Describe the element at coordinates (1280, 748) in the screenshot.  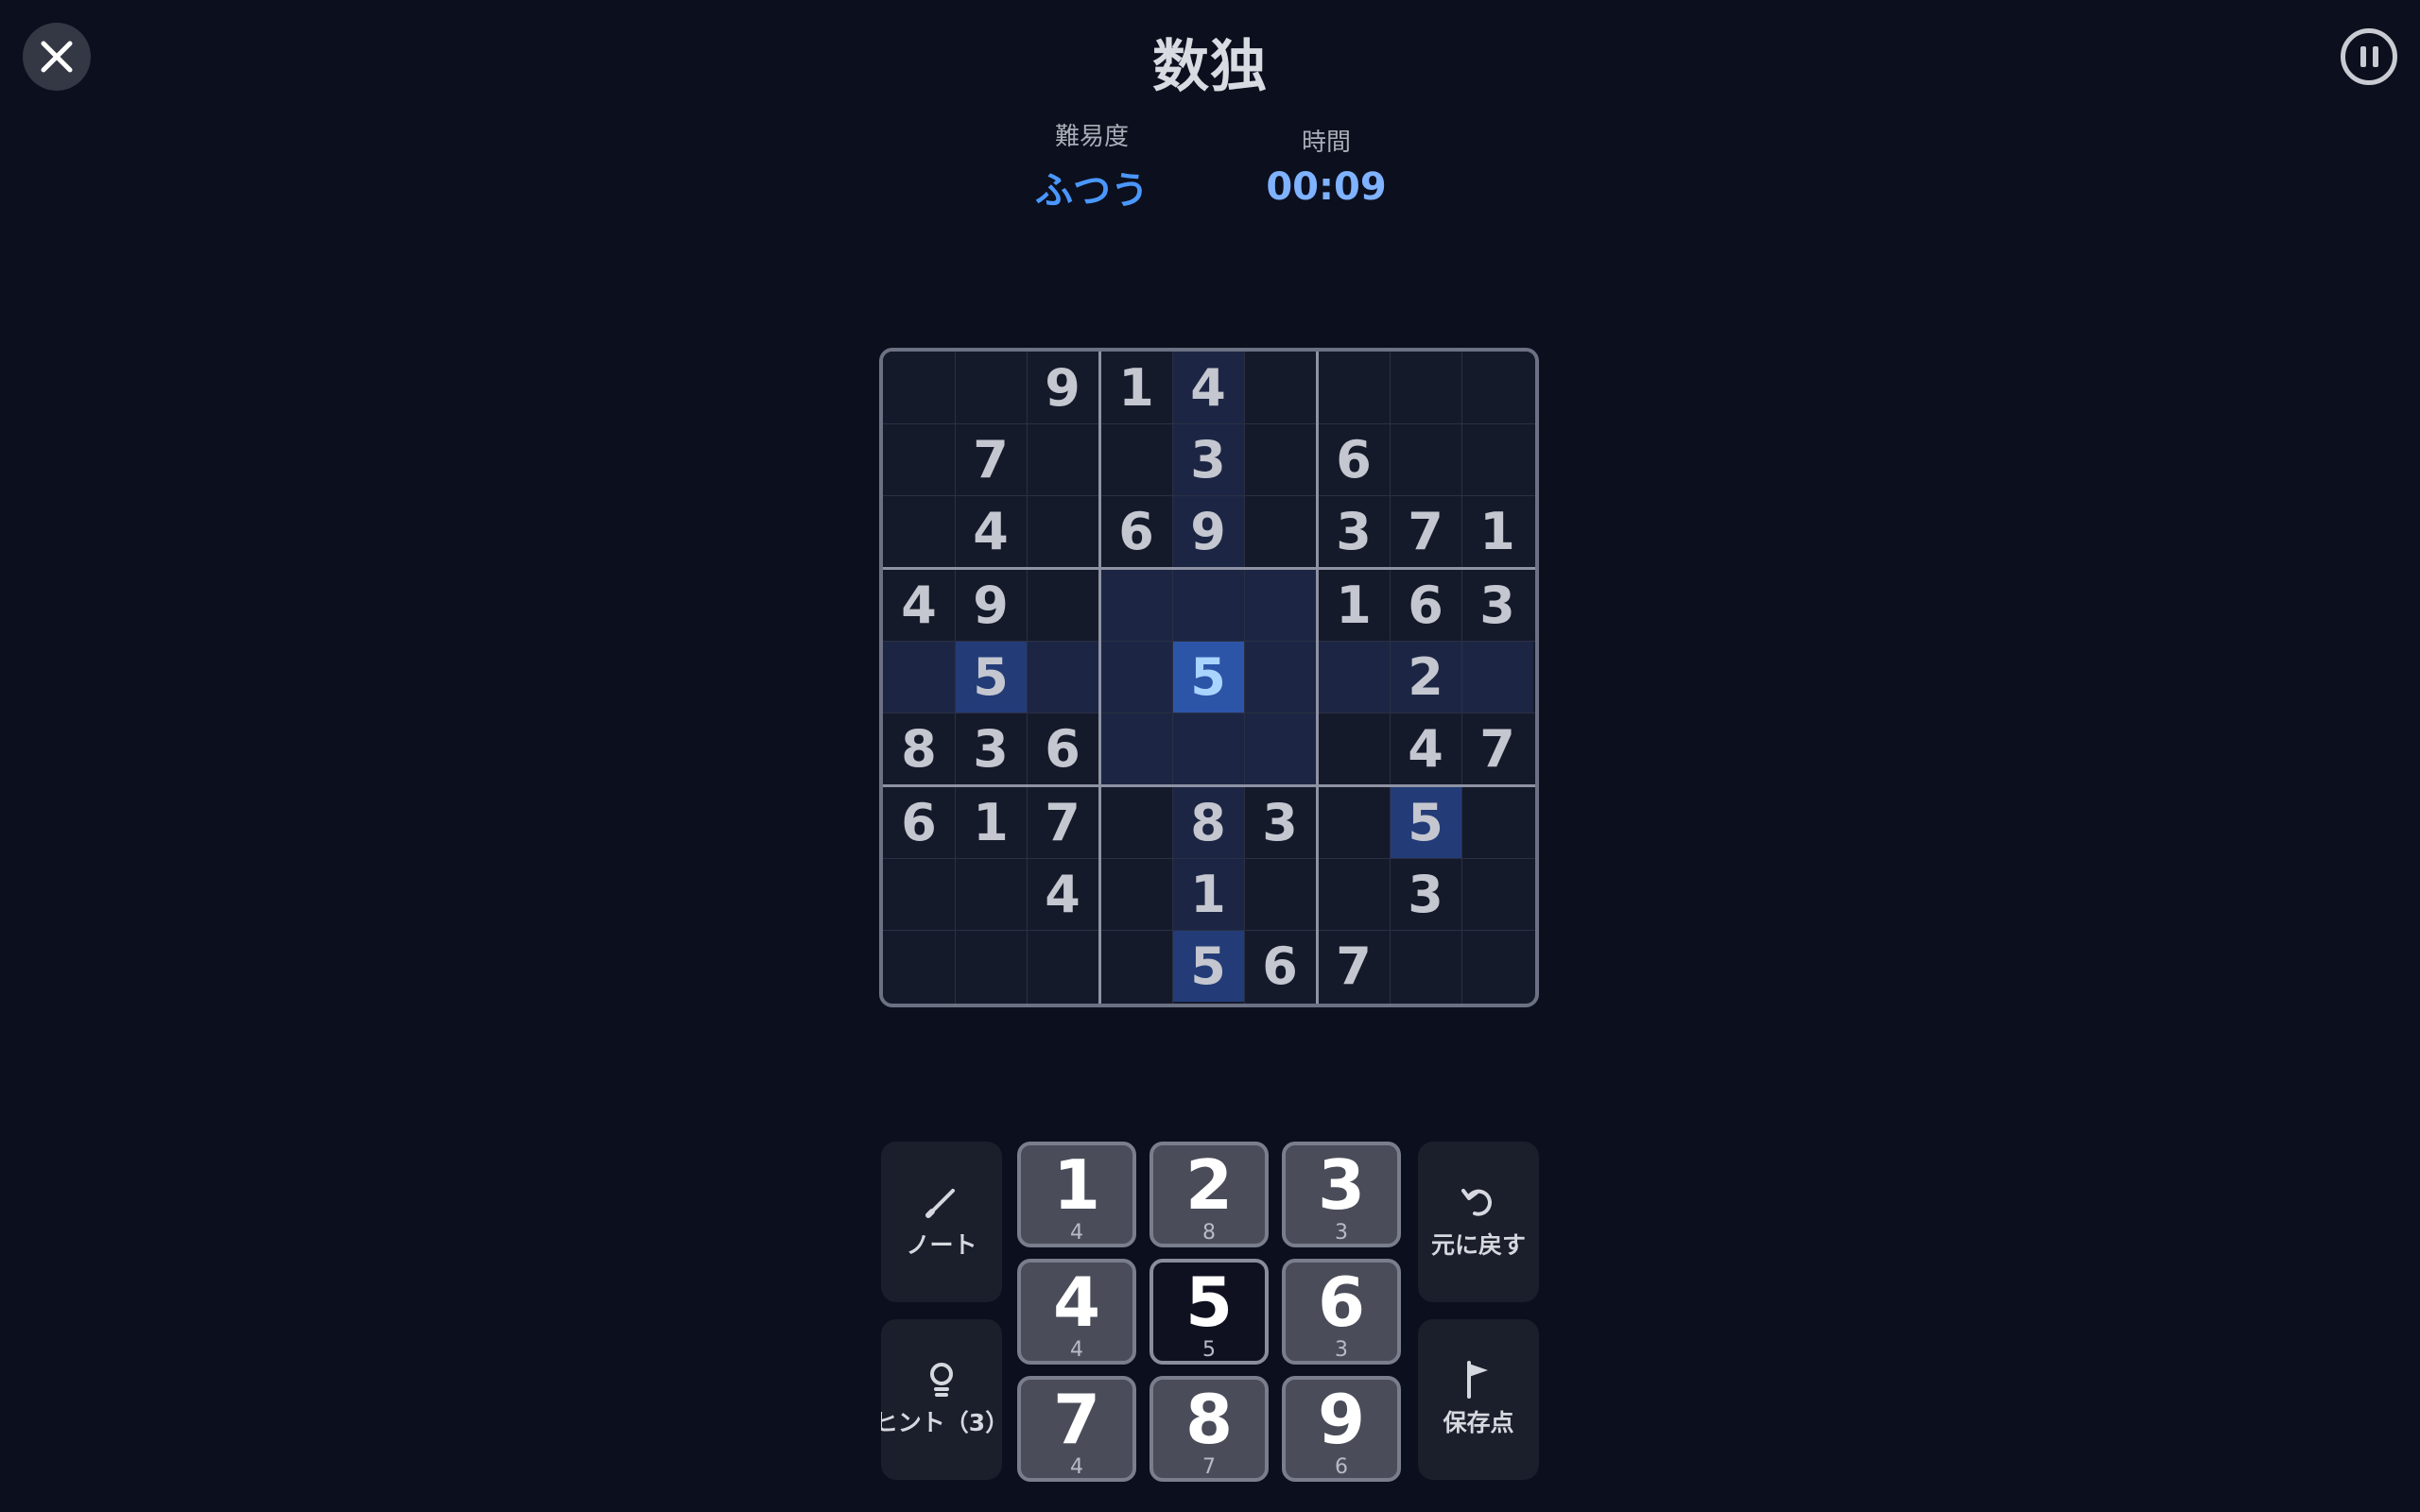
I see `sudoku-cell-r6c6` at that location.